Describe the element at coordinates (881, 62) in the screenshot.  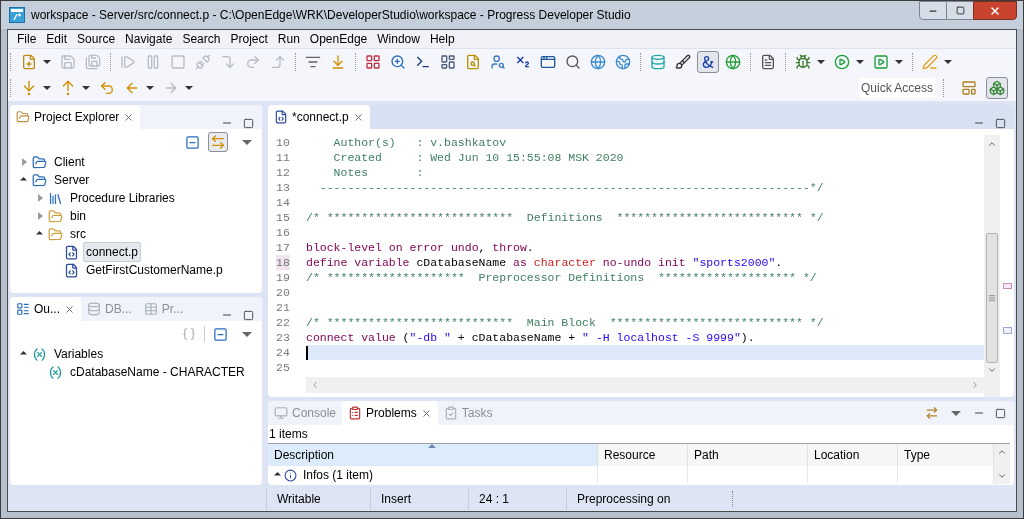
I see `run-config-icon` at that location.